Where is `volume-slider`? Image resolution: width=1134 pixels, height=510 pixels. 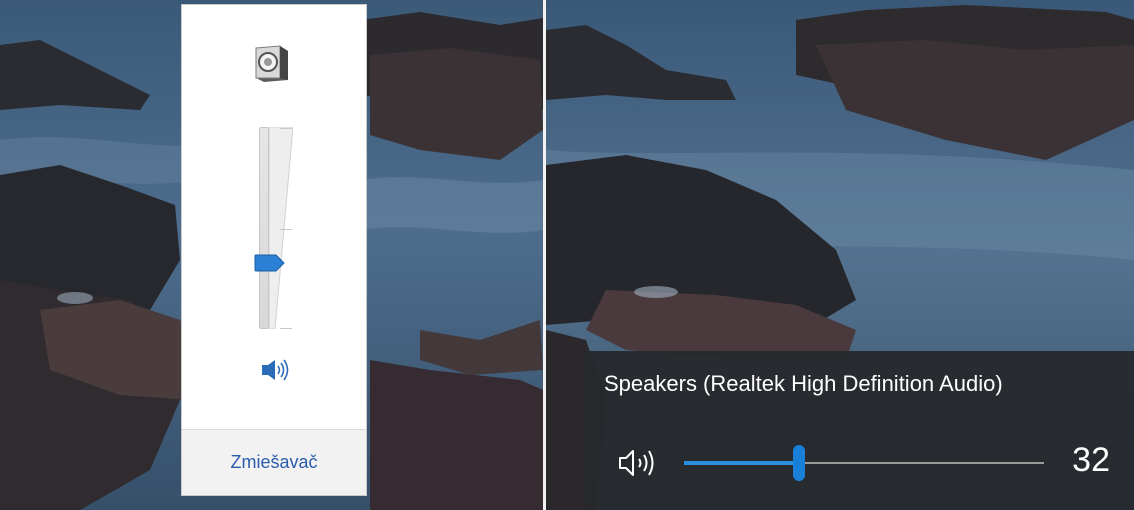
volume-slider is located at coordinates (864, 463).